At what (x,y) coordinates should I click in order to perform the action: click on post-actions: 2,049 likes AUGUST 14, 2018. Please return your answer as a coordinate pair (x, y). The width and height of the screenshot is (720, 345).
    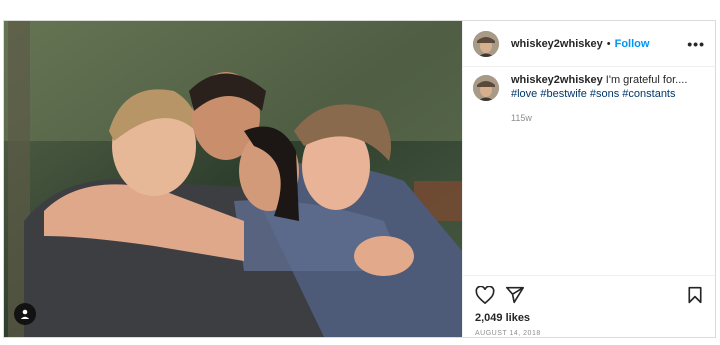
    Looking at the image, I should click on (589, 307).